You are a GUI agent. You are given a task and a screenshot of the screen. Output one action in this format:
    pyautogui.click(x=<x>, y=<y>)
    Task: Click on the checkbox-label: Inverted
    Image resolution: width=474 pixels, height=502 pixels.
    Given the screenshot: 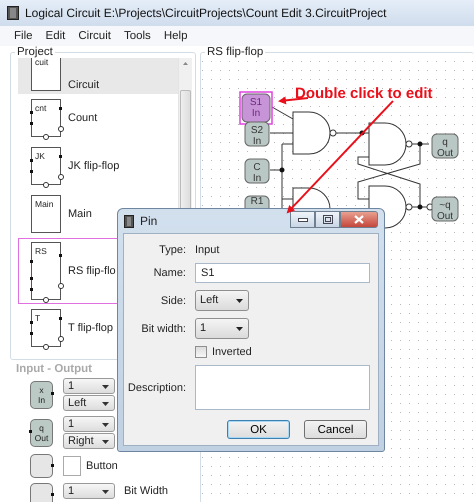 What is the action you would take?
    pyautogui.click(x=232, y=352)
    